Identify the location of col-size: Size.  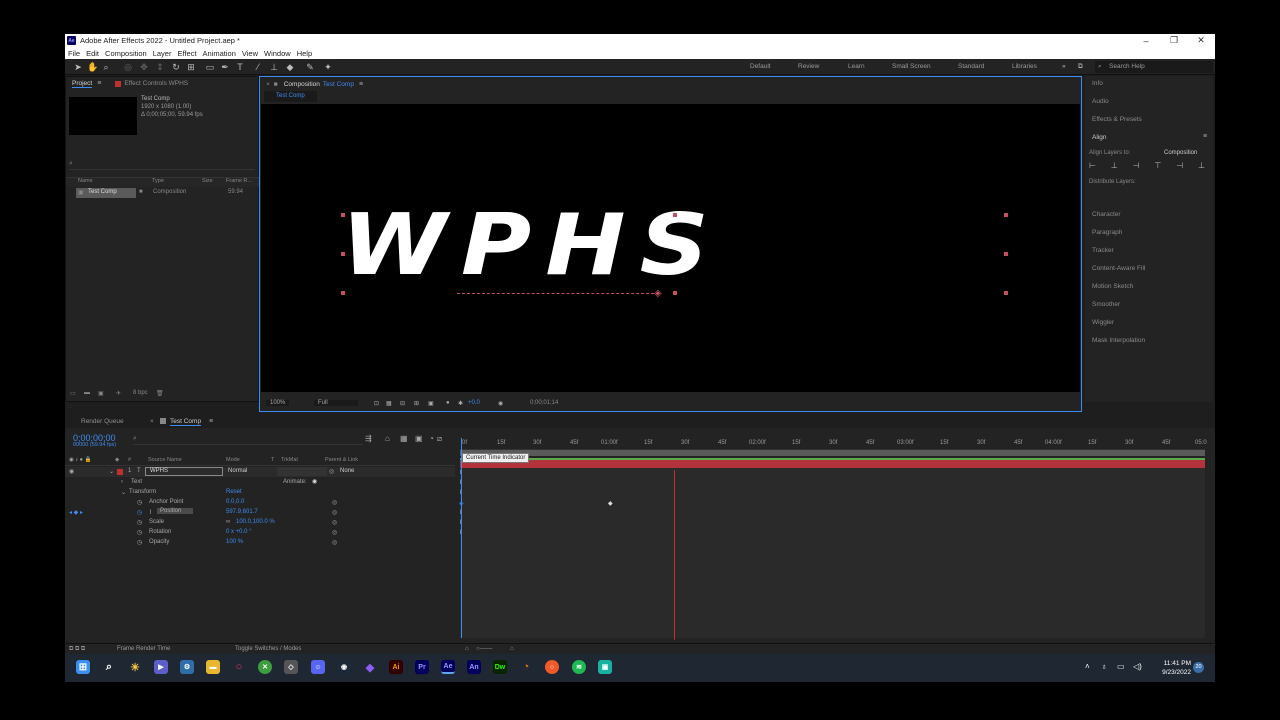
(214, 182).